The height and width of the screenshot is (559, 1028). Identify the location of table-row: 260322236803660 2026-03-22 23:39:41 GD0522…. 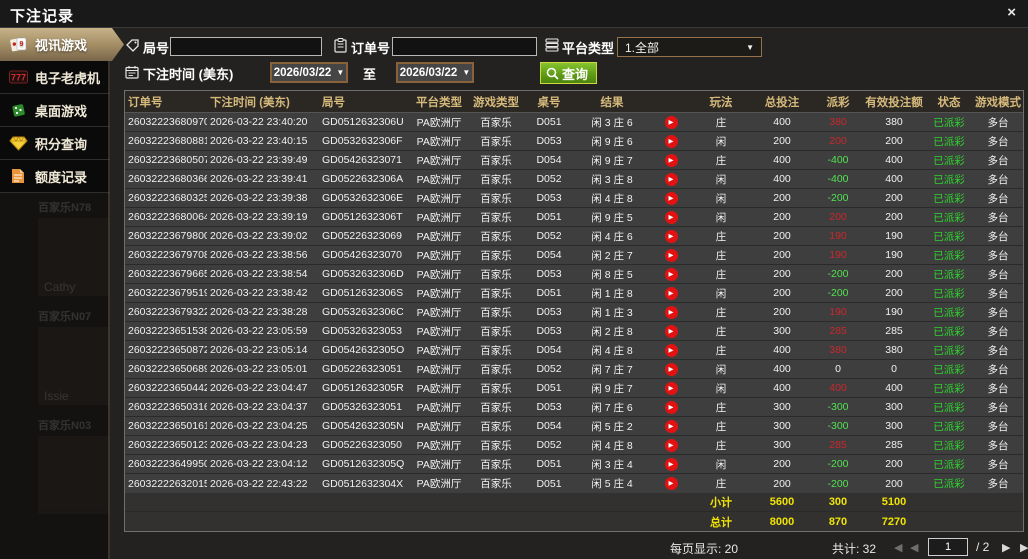
(574, 179).